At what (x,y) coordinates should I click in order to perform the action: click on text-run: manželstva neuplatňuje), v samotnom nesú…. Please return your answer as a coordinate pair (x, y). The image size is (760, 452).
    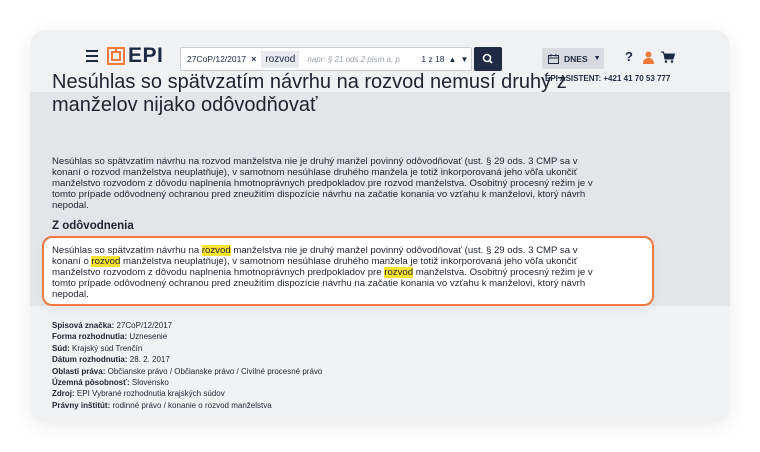
    Looking at the image, I should click on (349, 261).